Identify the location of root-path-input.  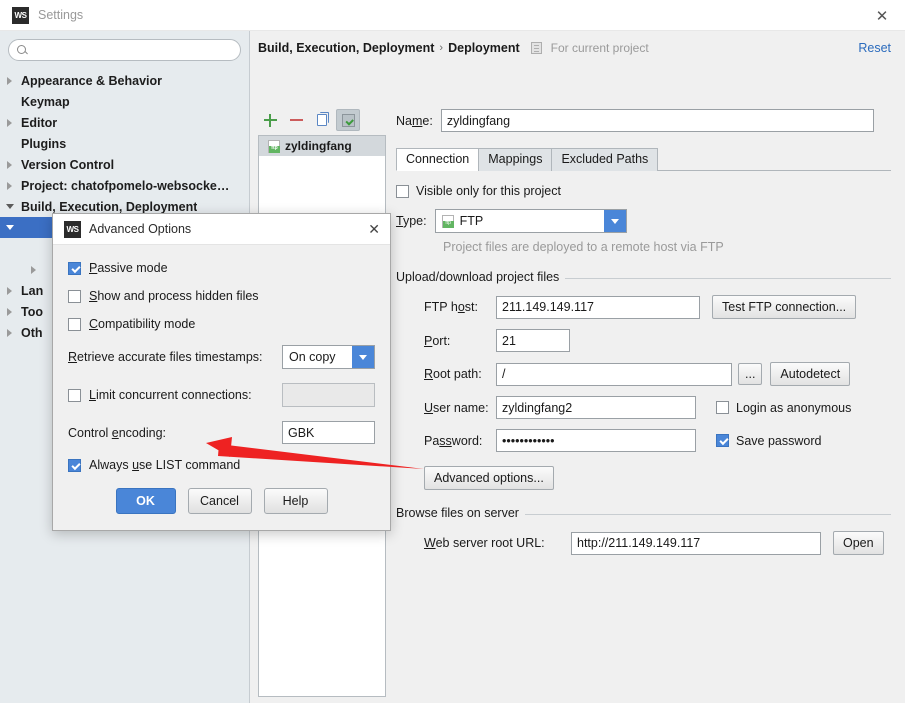
(614, 374).